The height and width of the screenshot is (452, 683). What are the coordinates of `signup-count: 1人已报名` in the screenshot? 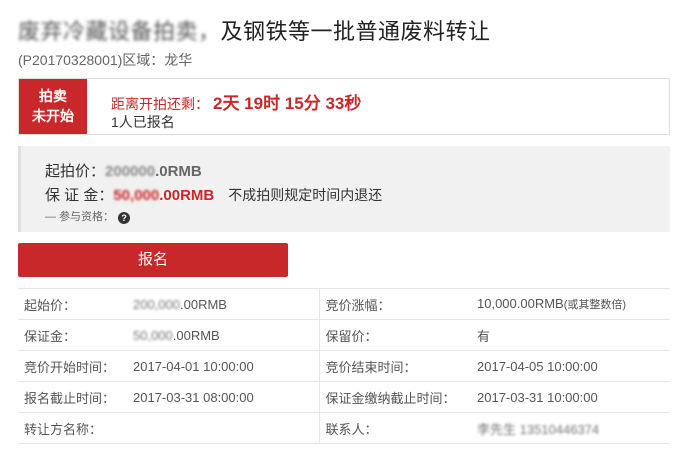 It's located at (143, 122).